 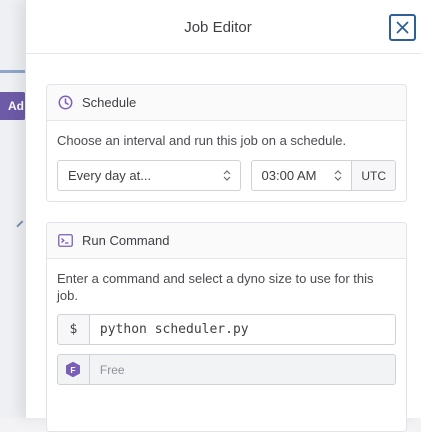 I want to click on modal-header: Job Editor, so click(x=223, y=27).